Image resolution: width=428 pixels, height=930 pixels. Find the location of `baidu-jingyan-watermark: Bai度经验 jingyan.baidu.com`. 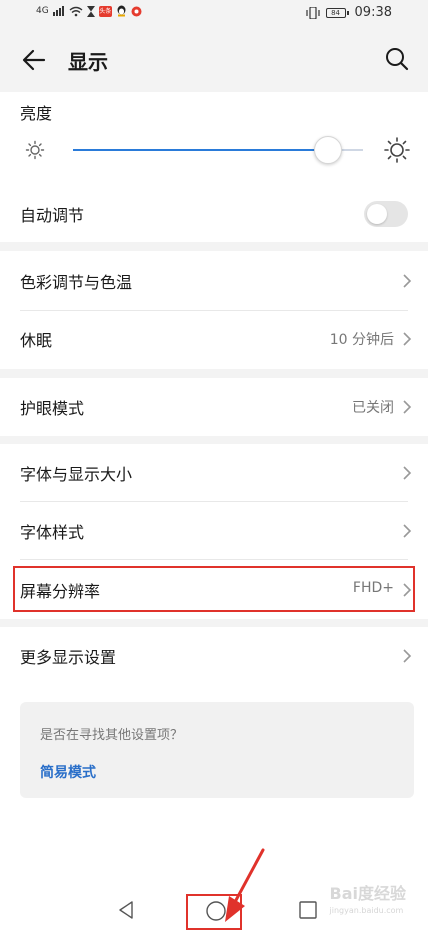

baidu-jingyan-watermark: Bai度经验 jingyan.baidu.com is located at coordinates (368, 897).